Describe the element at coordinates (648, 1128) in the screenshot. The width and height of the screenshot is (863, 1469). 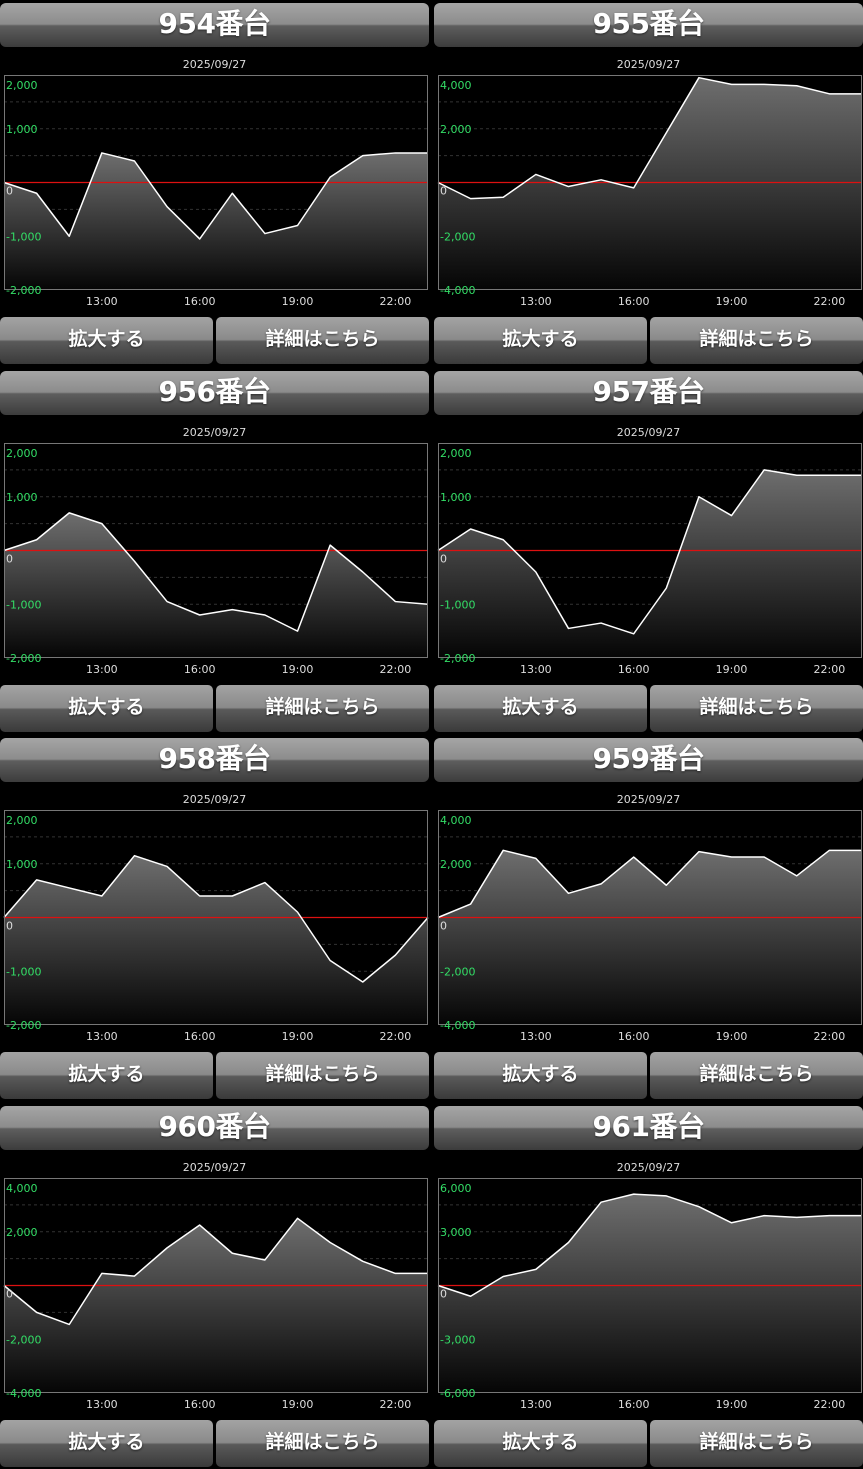
I see `machine-title: 961番台` at that location.